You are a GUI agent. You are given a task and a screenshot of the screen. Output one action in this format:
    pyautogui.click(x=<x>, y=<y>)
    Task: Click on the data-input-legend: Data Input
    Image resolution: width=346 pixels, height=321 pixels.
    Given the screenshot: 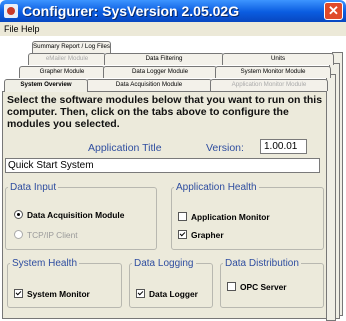 What is the action you would take?
    pyautogui.click(x=33, y=187)
    